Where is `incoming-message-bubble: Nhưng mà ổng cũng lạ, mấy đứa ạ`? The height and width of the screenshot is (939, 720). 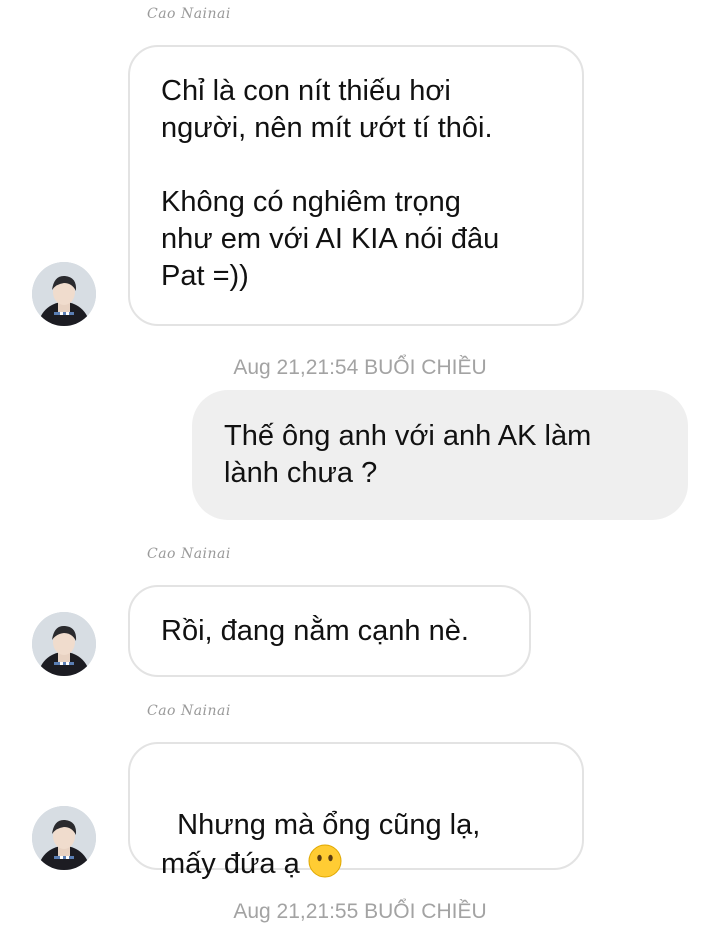
incoming-message-bubble: Nhưng mà ổng cũng lạ, mấy đứa ạ is located at coordinates (356, 811).